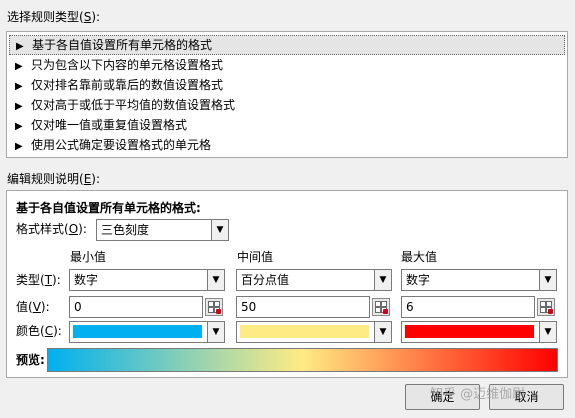 This screenshot has height=418, width=575. What do you see at coordinates (51, 229) in the screenshot?
I see `format-style-label: 格式样式(O):` at bounding box center [51, 229].